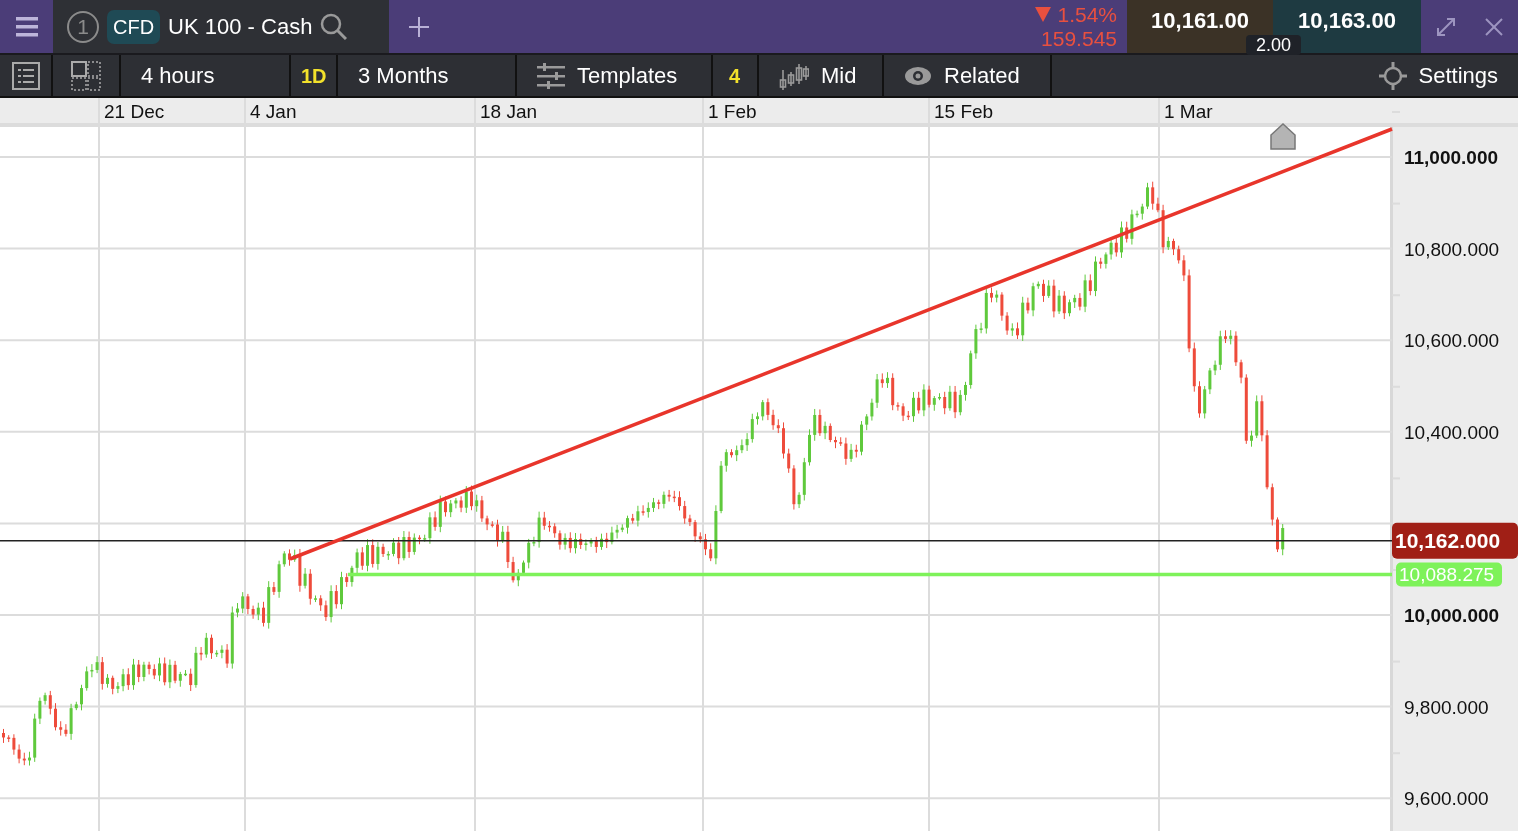 This screenshot has height=832, width=1518. Describe the element at coordinates (334, 26) in the screenshot. I see `search-icon` at that location.